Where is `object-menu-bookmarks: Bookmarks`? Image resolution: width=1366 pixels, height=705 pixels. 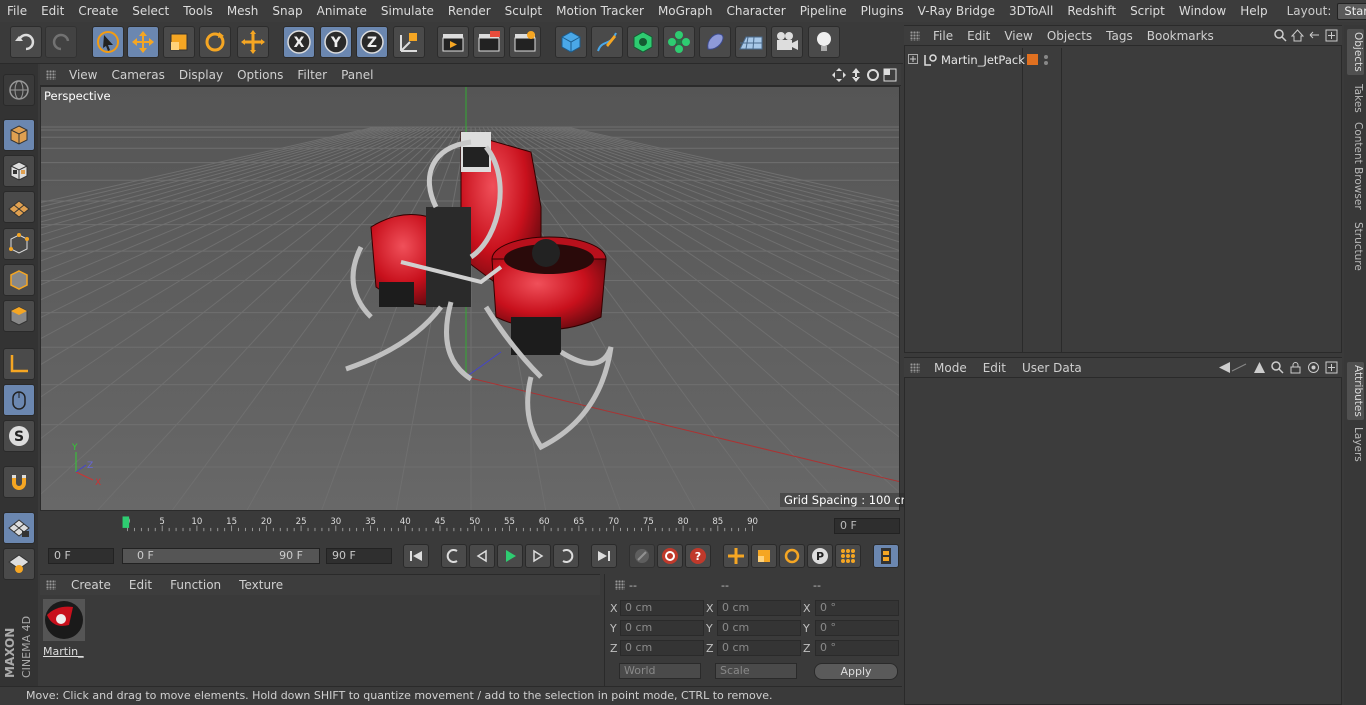
object-menu-bookmarks: Bookmarks is located at coordinates (1180, 36).